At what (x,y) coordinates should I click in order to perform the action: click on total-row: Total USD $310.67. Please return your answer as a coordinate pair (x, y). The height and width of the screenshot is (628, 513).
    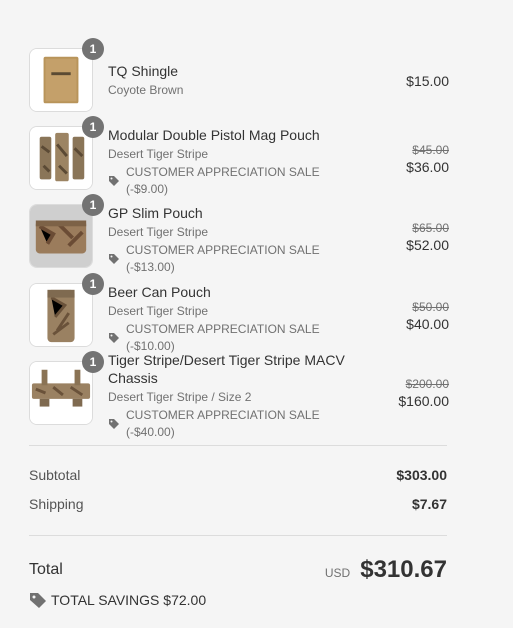
    Looking at the image, I should click on (238, 570).